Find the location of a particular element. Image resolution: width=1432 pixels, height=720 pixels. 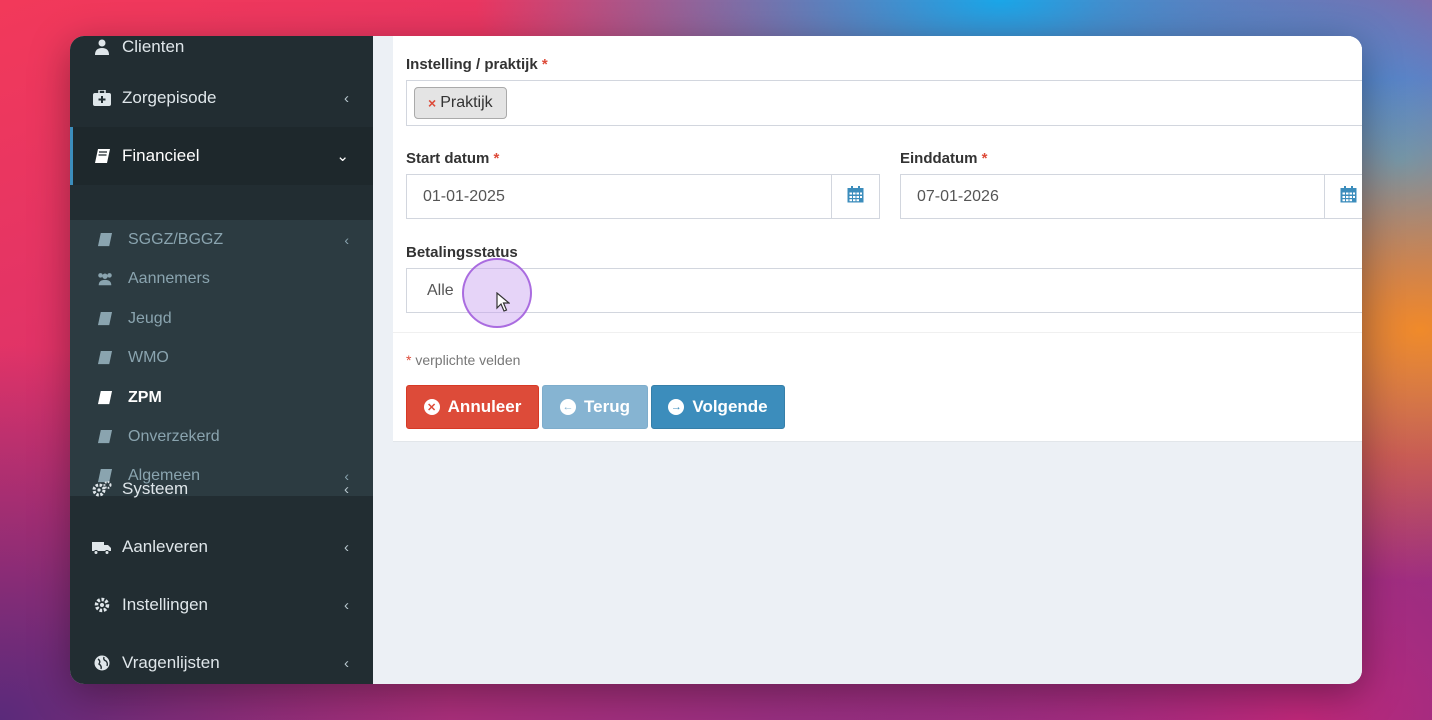

cogs-icon is located at coordinates (102, 489).